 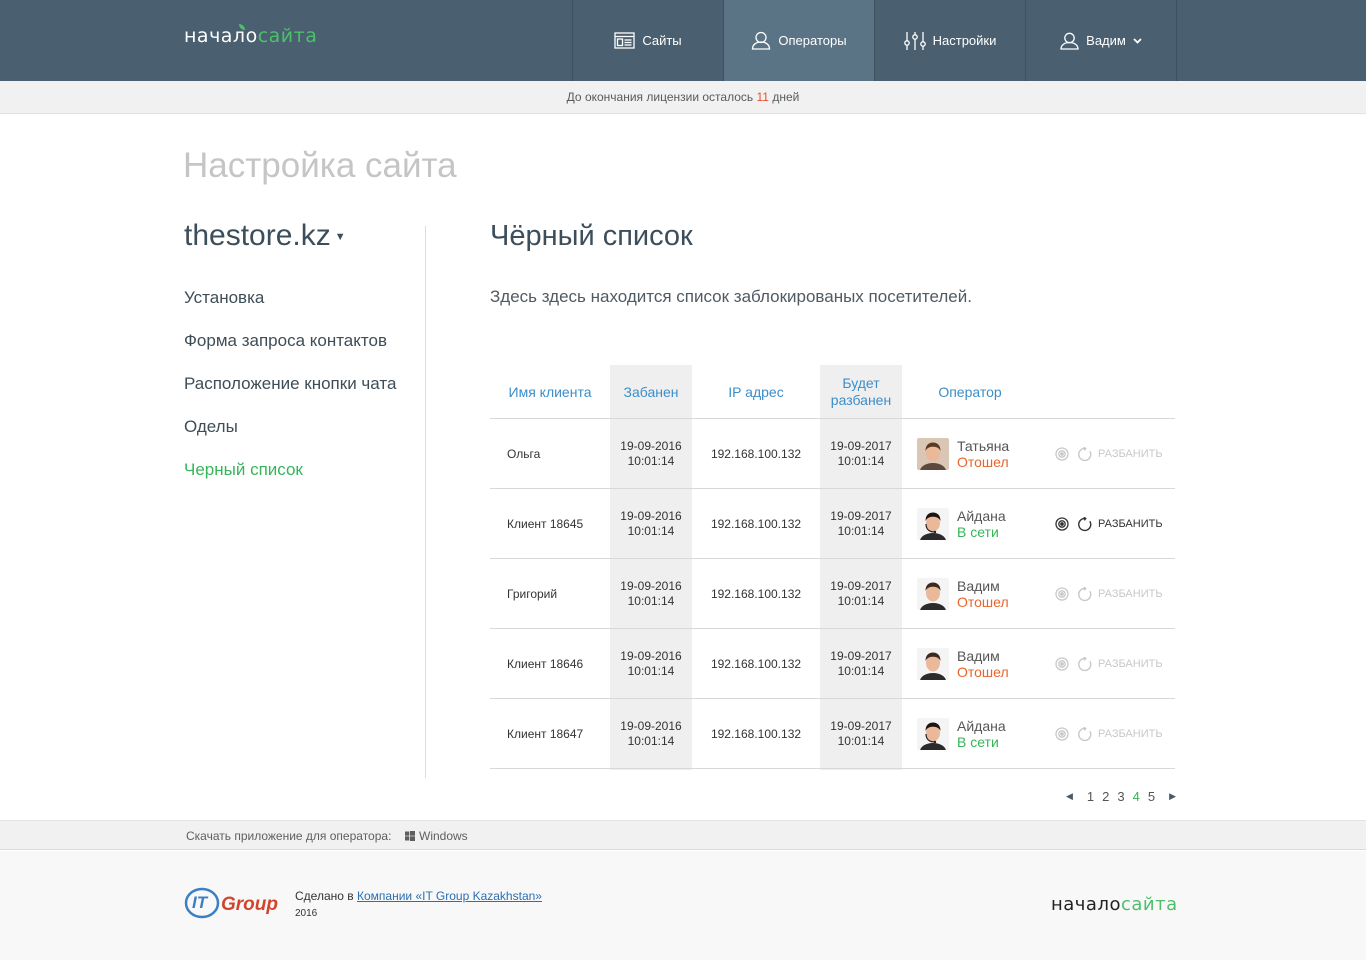 What do you see at coordinates (232, 904) in the screenshot?
I see `itgroup-logo: IT Group` at bounding box center [232, 904].